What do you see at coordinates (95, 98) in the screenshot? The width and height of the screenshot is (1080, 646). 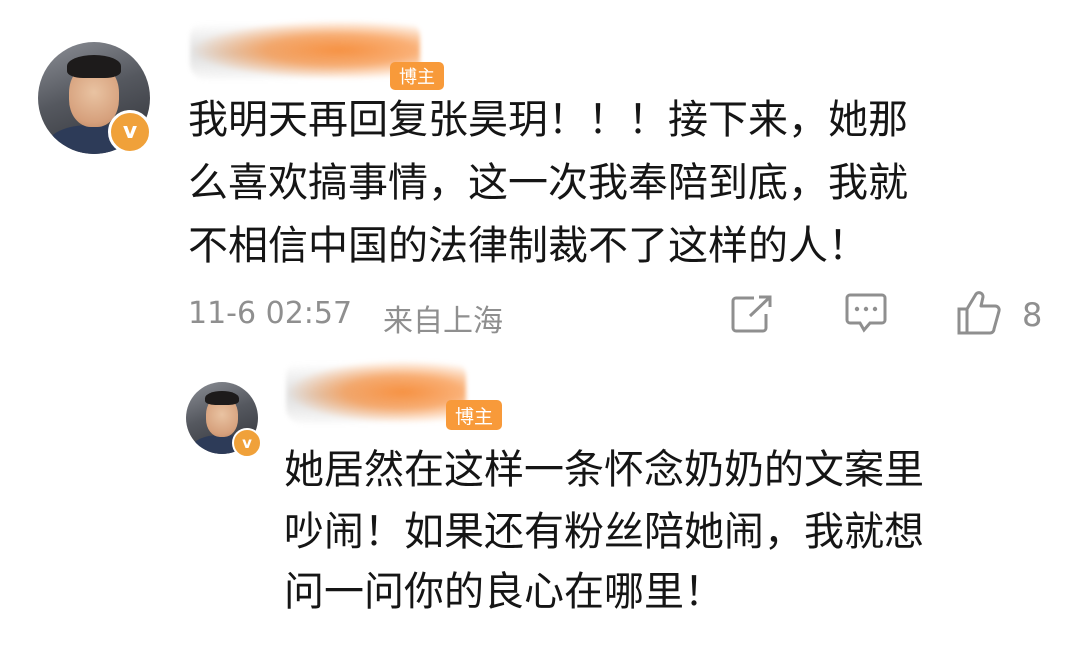 I see `comment-avatar: v` at bounding box center [95, 98].